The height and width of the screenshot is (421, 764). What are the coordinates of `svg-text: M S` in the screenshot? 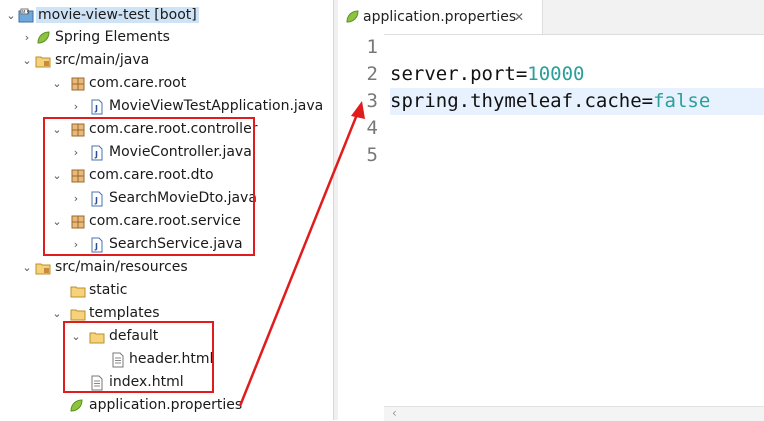 It's located at (26, 12).